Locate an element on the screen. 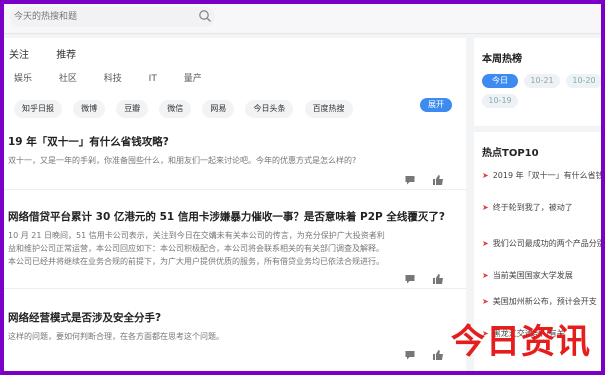 Image resolution: width=605 pixels, height=375 pixels. channel-chip: 知乎日报 is located at coordinates (38, 109).